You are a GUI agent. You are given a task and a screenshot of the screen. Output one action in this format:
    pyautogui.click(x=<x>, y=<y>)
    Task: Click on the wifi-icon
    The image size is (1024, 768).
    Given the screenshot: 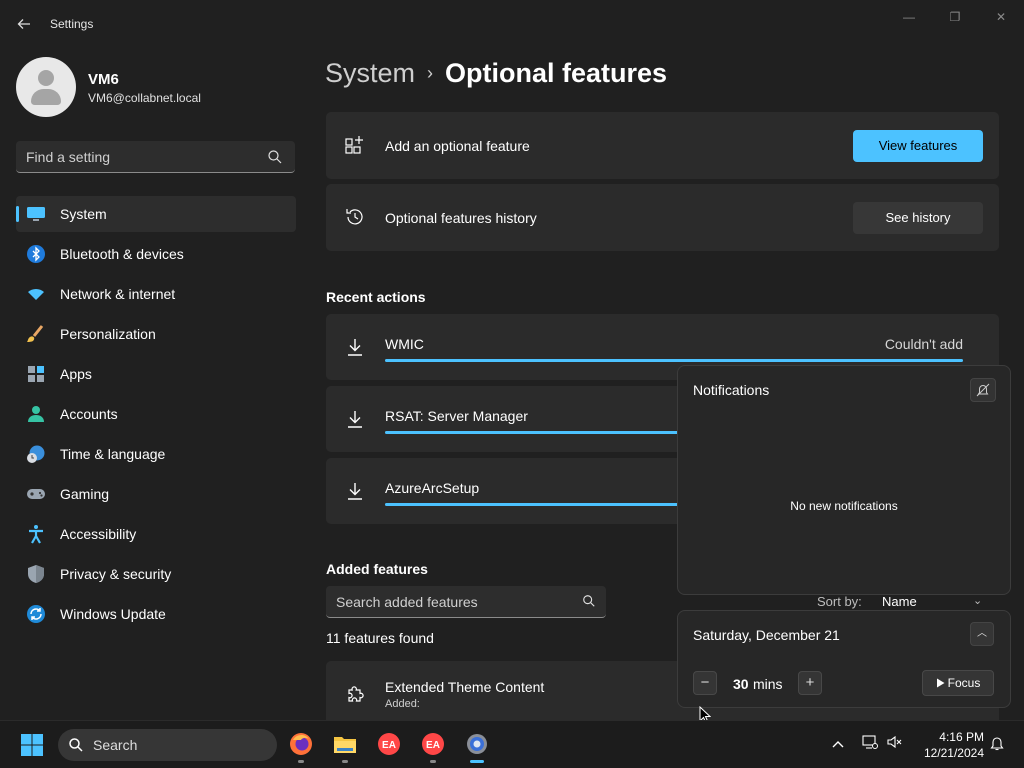 What is the action you would take?
    pyautogui.click(x=36, y=294)
    